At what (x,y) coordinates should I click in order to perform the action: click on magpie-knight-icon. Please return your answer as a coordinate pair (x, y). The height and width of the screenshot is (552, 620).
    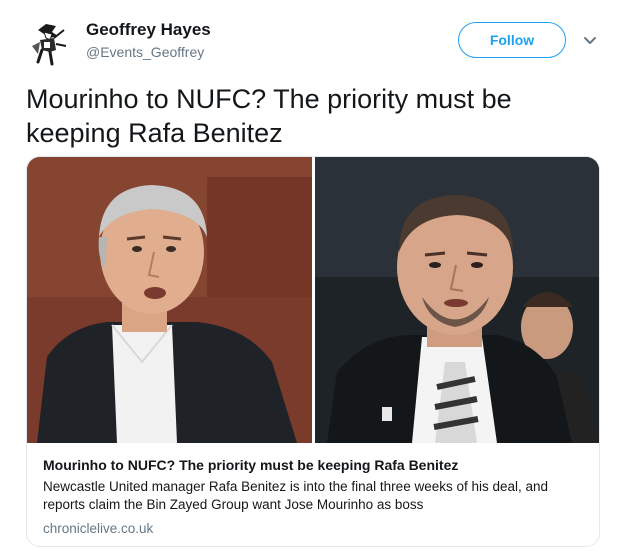
    Looking at the image, I should click on (48, 42).